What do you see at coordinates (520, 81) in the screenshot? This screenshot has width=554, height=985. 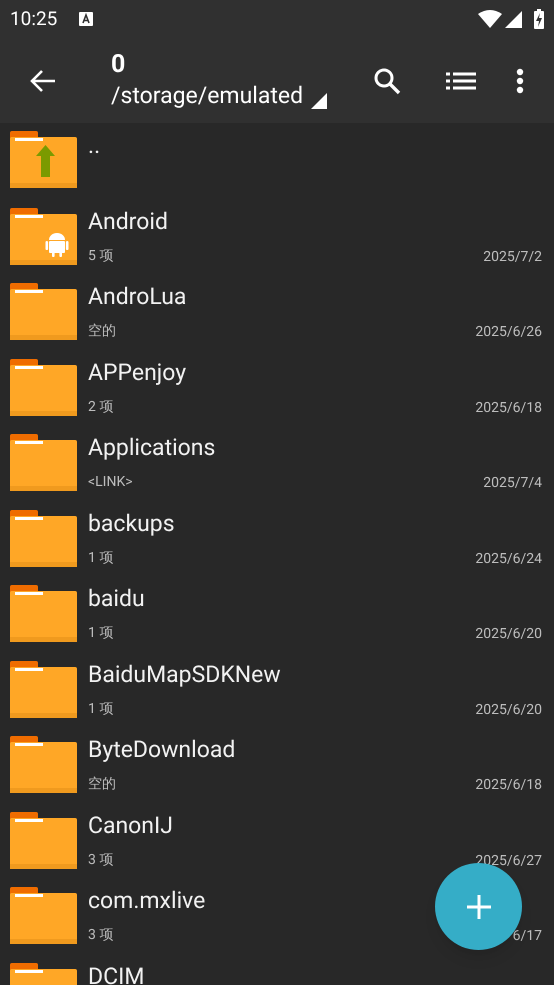 I see `more-icon` at bounding box center [520, 81].